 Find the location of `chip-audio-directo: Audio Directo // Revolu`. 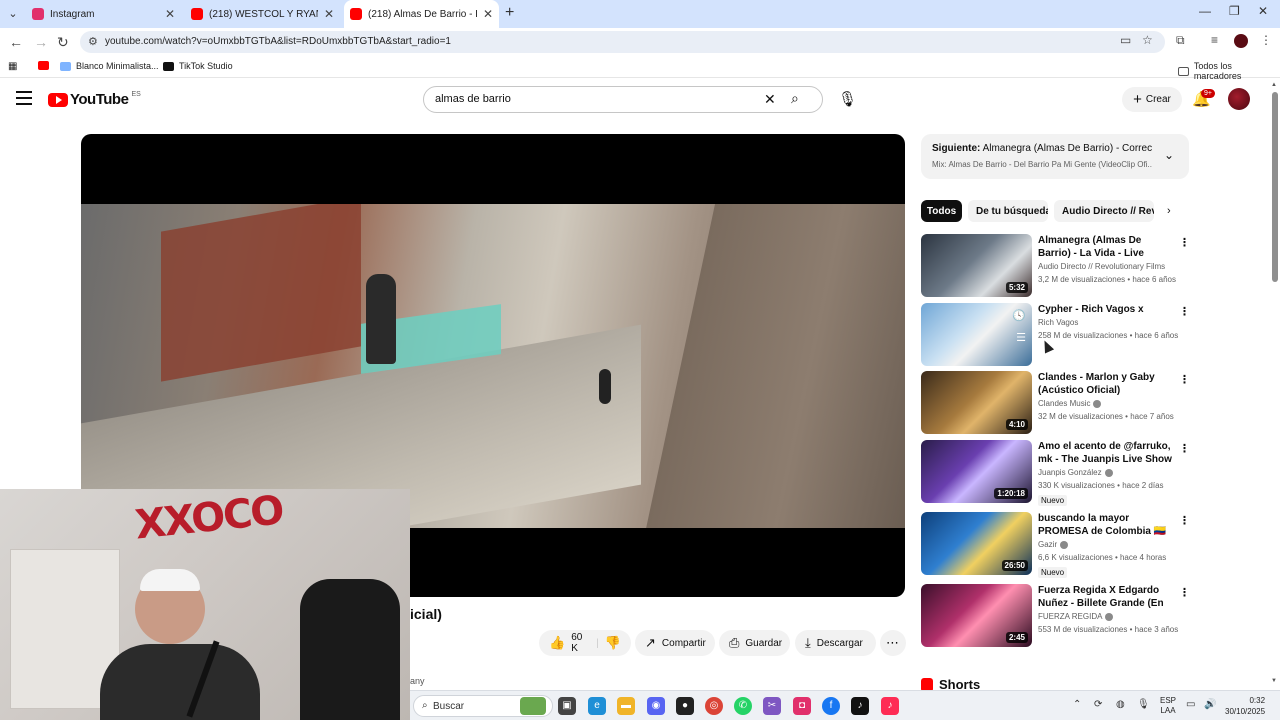

chip-audio-directo: Audio Directo // Revolu is located at coordinates (1104, 211).